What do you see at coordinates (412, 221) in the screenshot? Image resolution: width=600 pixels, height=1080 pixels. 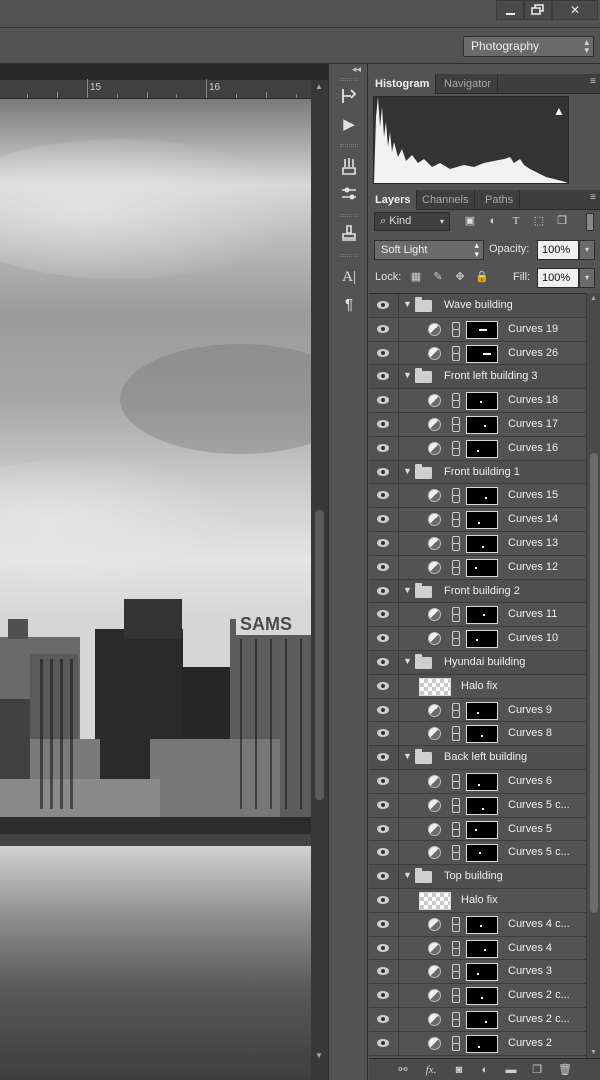 I see `filter-kind-select: ⌕ Kind ▾` at bounding box center [412, 221].